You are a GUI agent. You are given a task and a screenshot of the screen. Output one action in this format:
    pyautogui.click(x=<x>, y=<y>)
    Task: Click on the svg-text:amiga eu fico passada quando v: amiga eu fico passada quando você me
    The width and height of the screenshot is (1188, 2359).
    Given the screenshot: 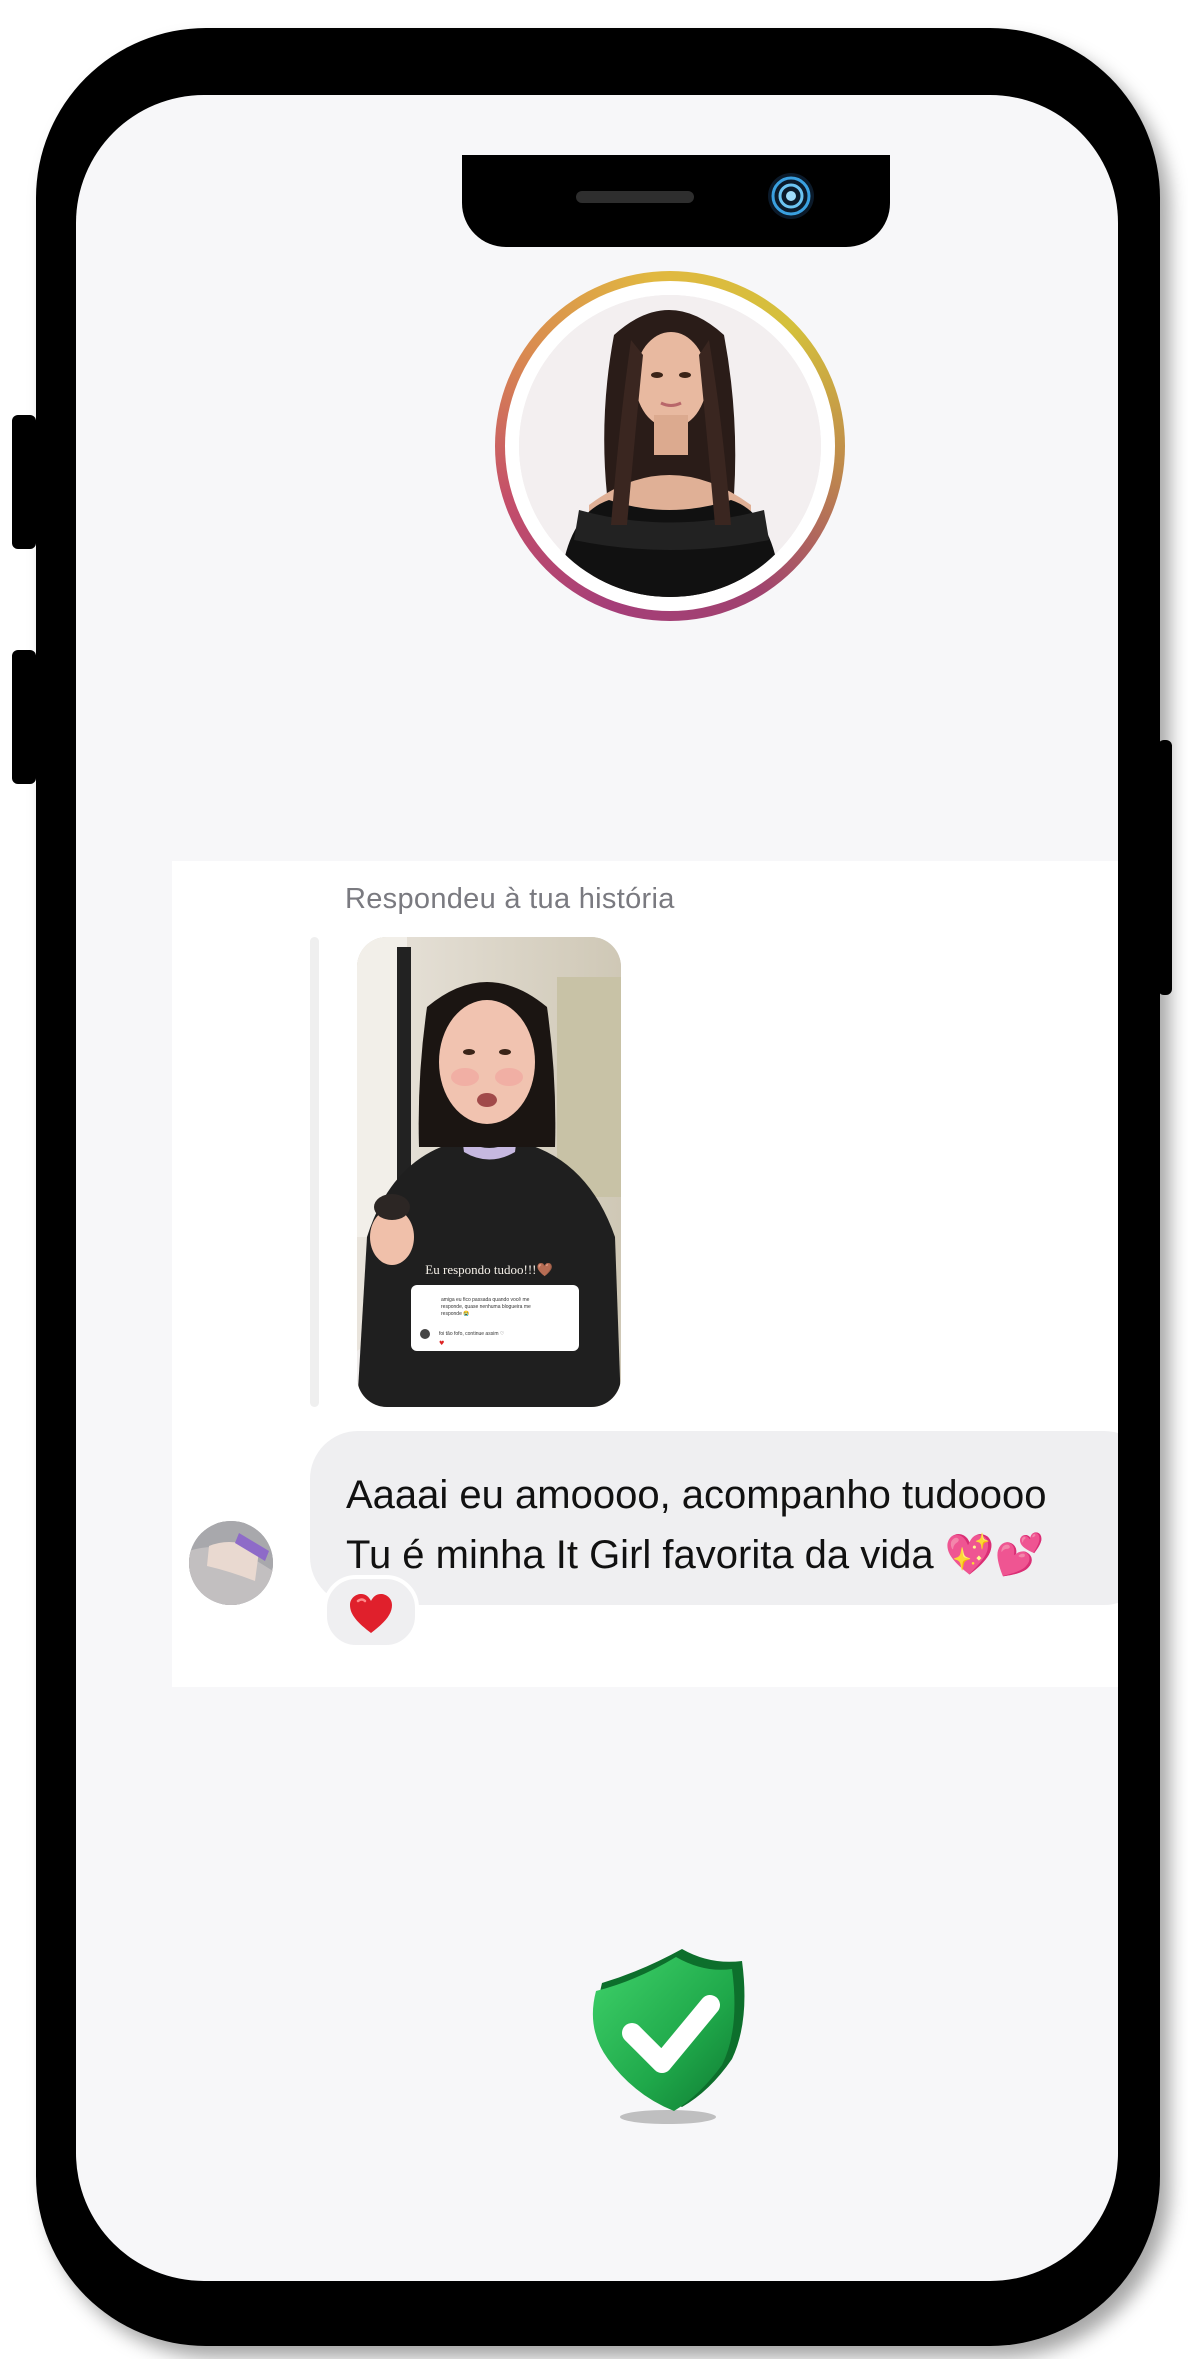 What is the action you would take?
    pyautogui.click(x=485, y=1300)
    